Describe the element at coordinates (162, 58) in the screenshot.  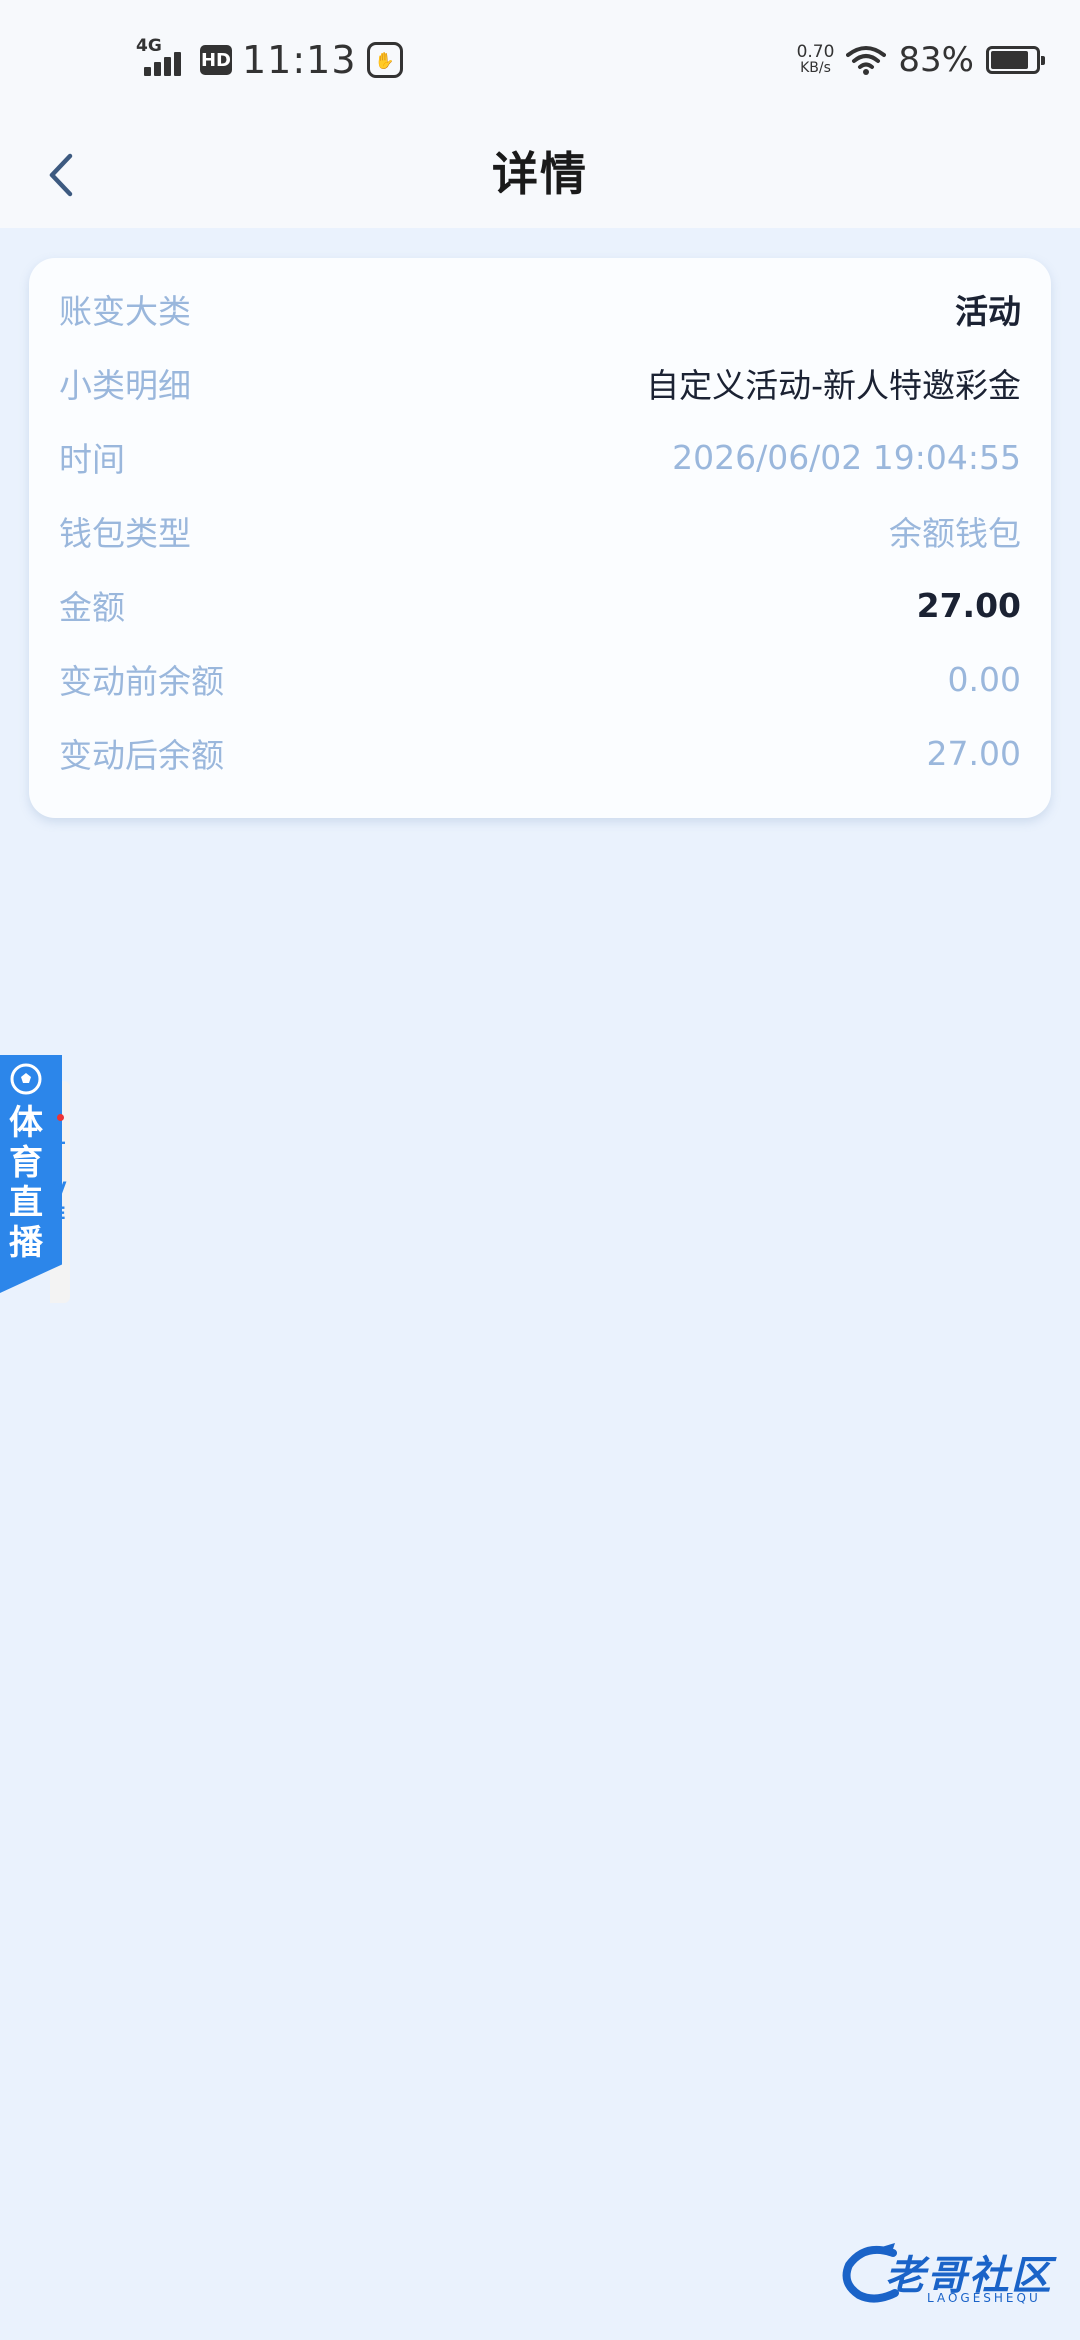
I see `signal-4g-icon: 4G` at that location.